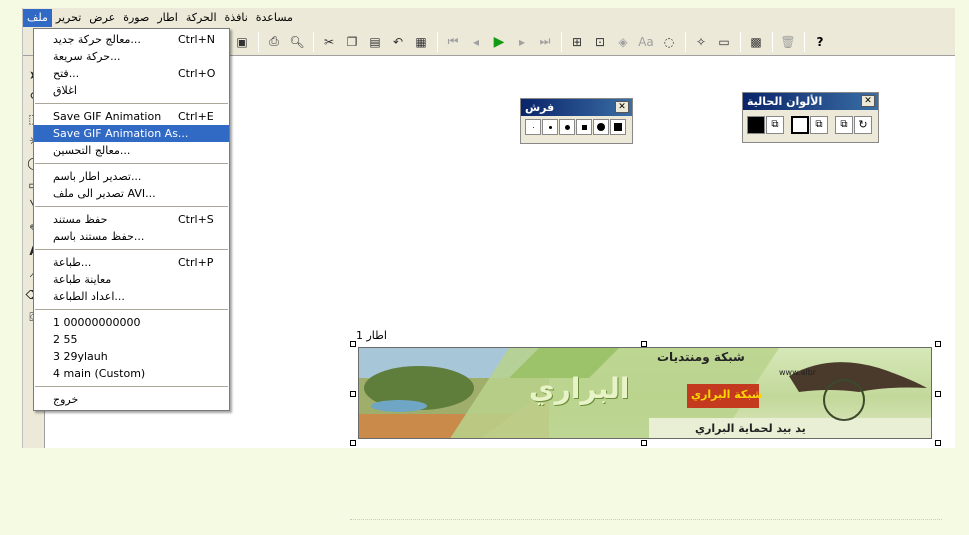 Image resolution: width=969 pixels, height=535 pixels. I want to click on colors-list: ⧉ ⧉ ⧉ ↻, so click(810, 123).